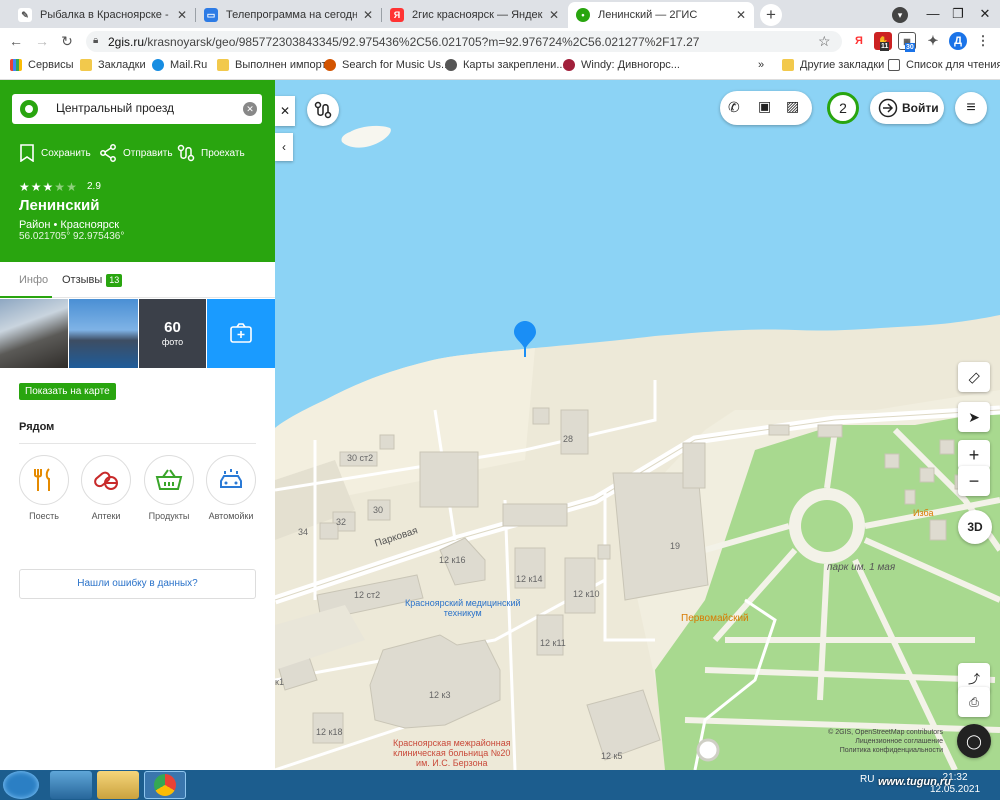 This screenshot has height=800, width=1000. I want to click on building-label-32: 32, so click(341, 522).